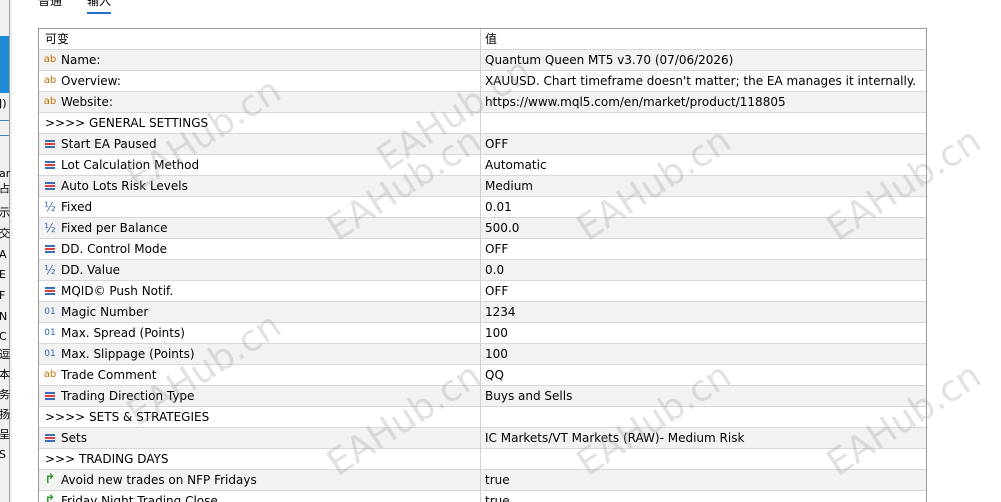  What do you see at coordinates (260, 270) in the screenshot?
I see `variable-cell: ½ DD. Value` at bounding box center [260, 270].